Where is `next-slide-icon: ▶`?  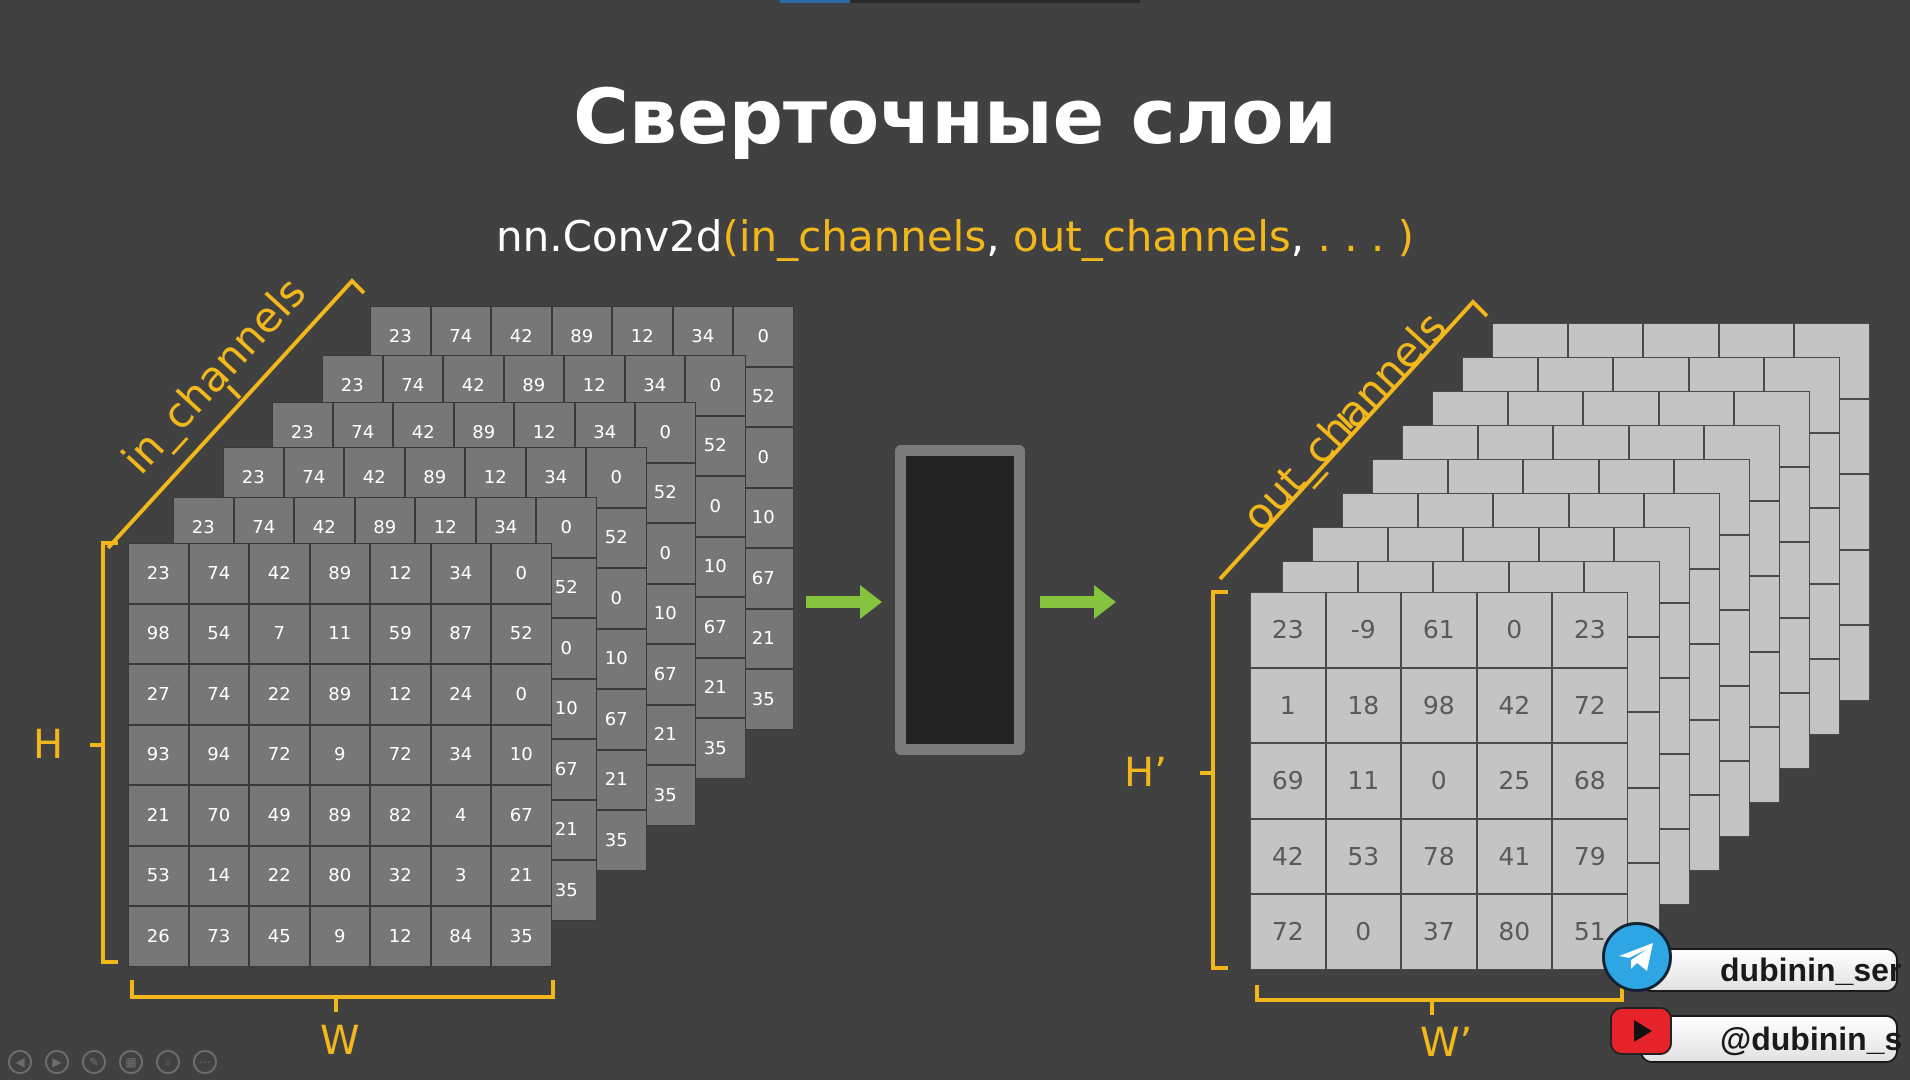
next-slide-icon: ▶ is located at coordinates (57, 1062).